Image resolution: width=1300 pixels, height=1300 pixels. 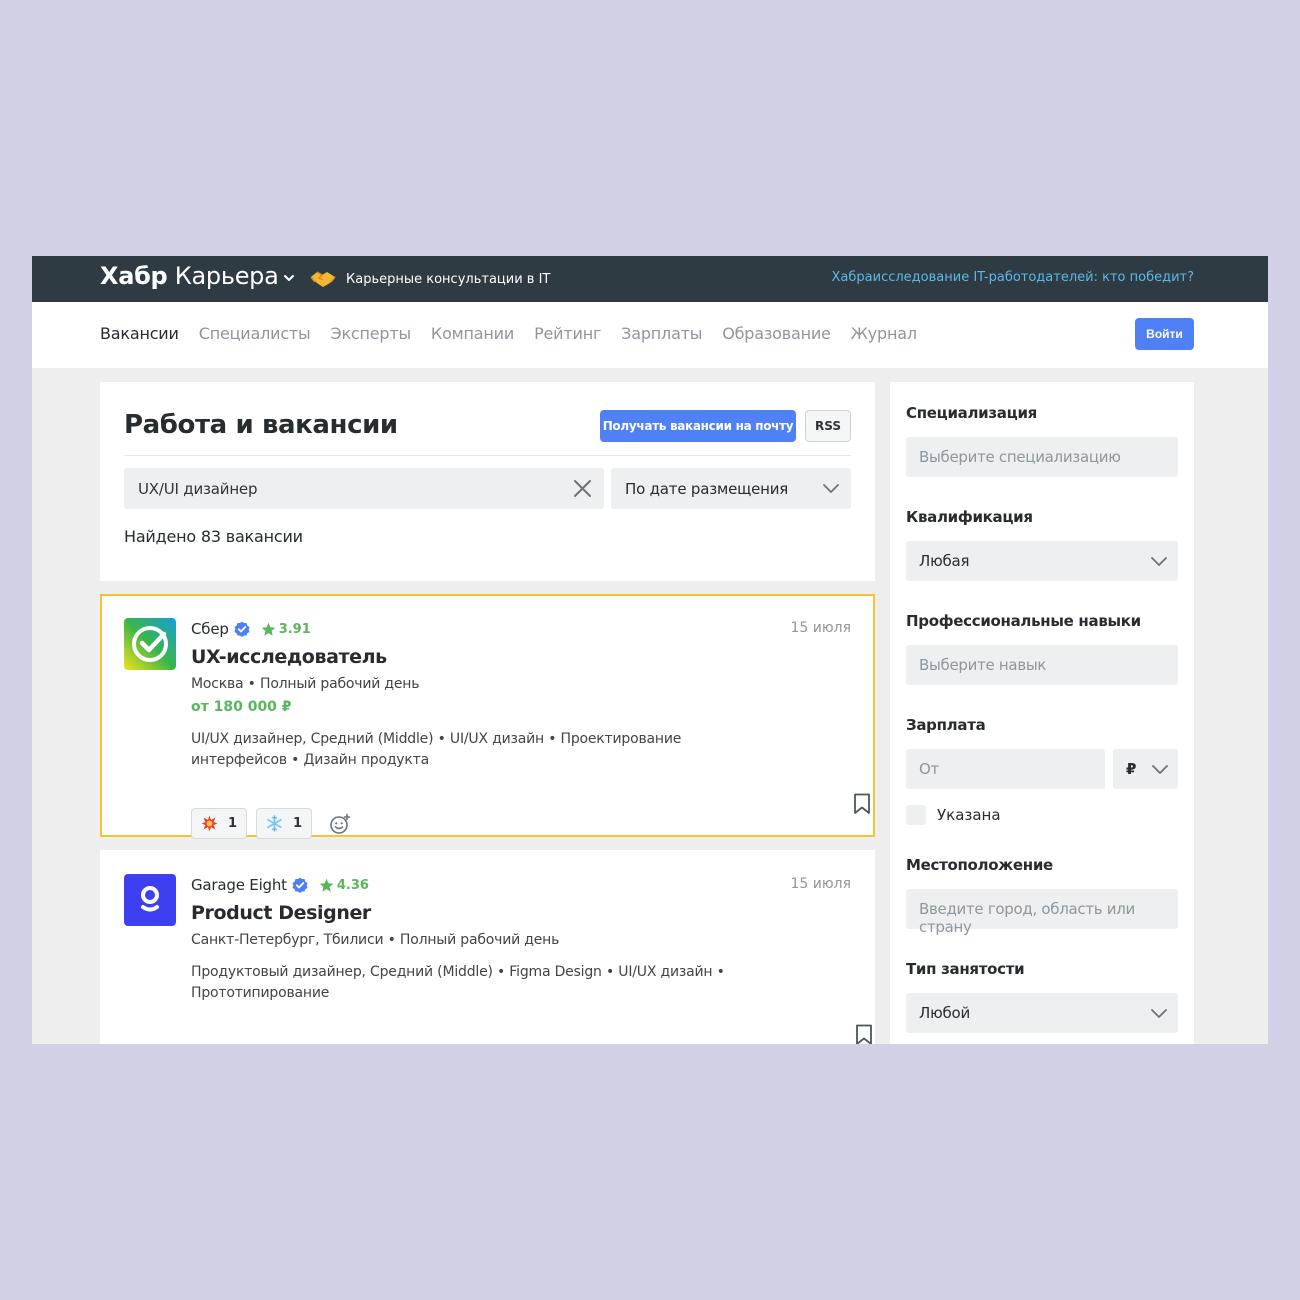 I want to click on company-rating: 3.91, so click(x=286, y=629).